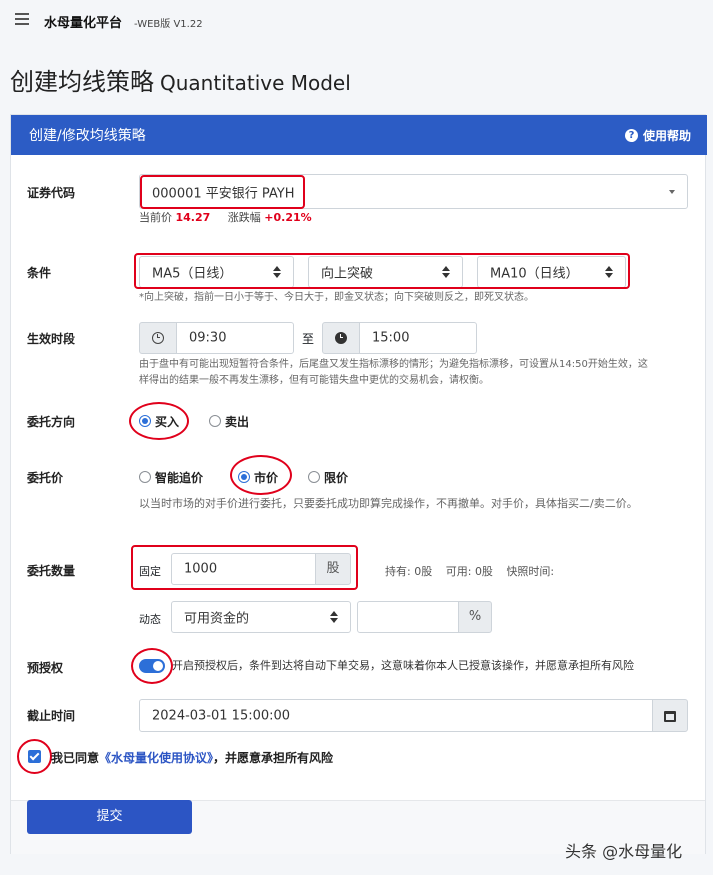 This screenshot has height=875, width=713. I want to click on quantity-label: 委托数量, so click(51, 571).